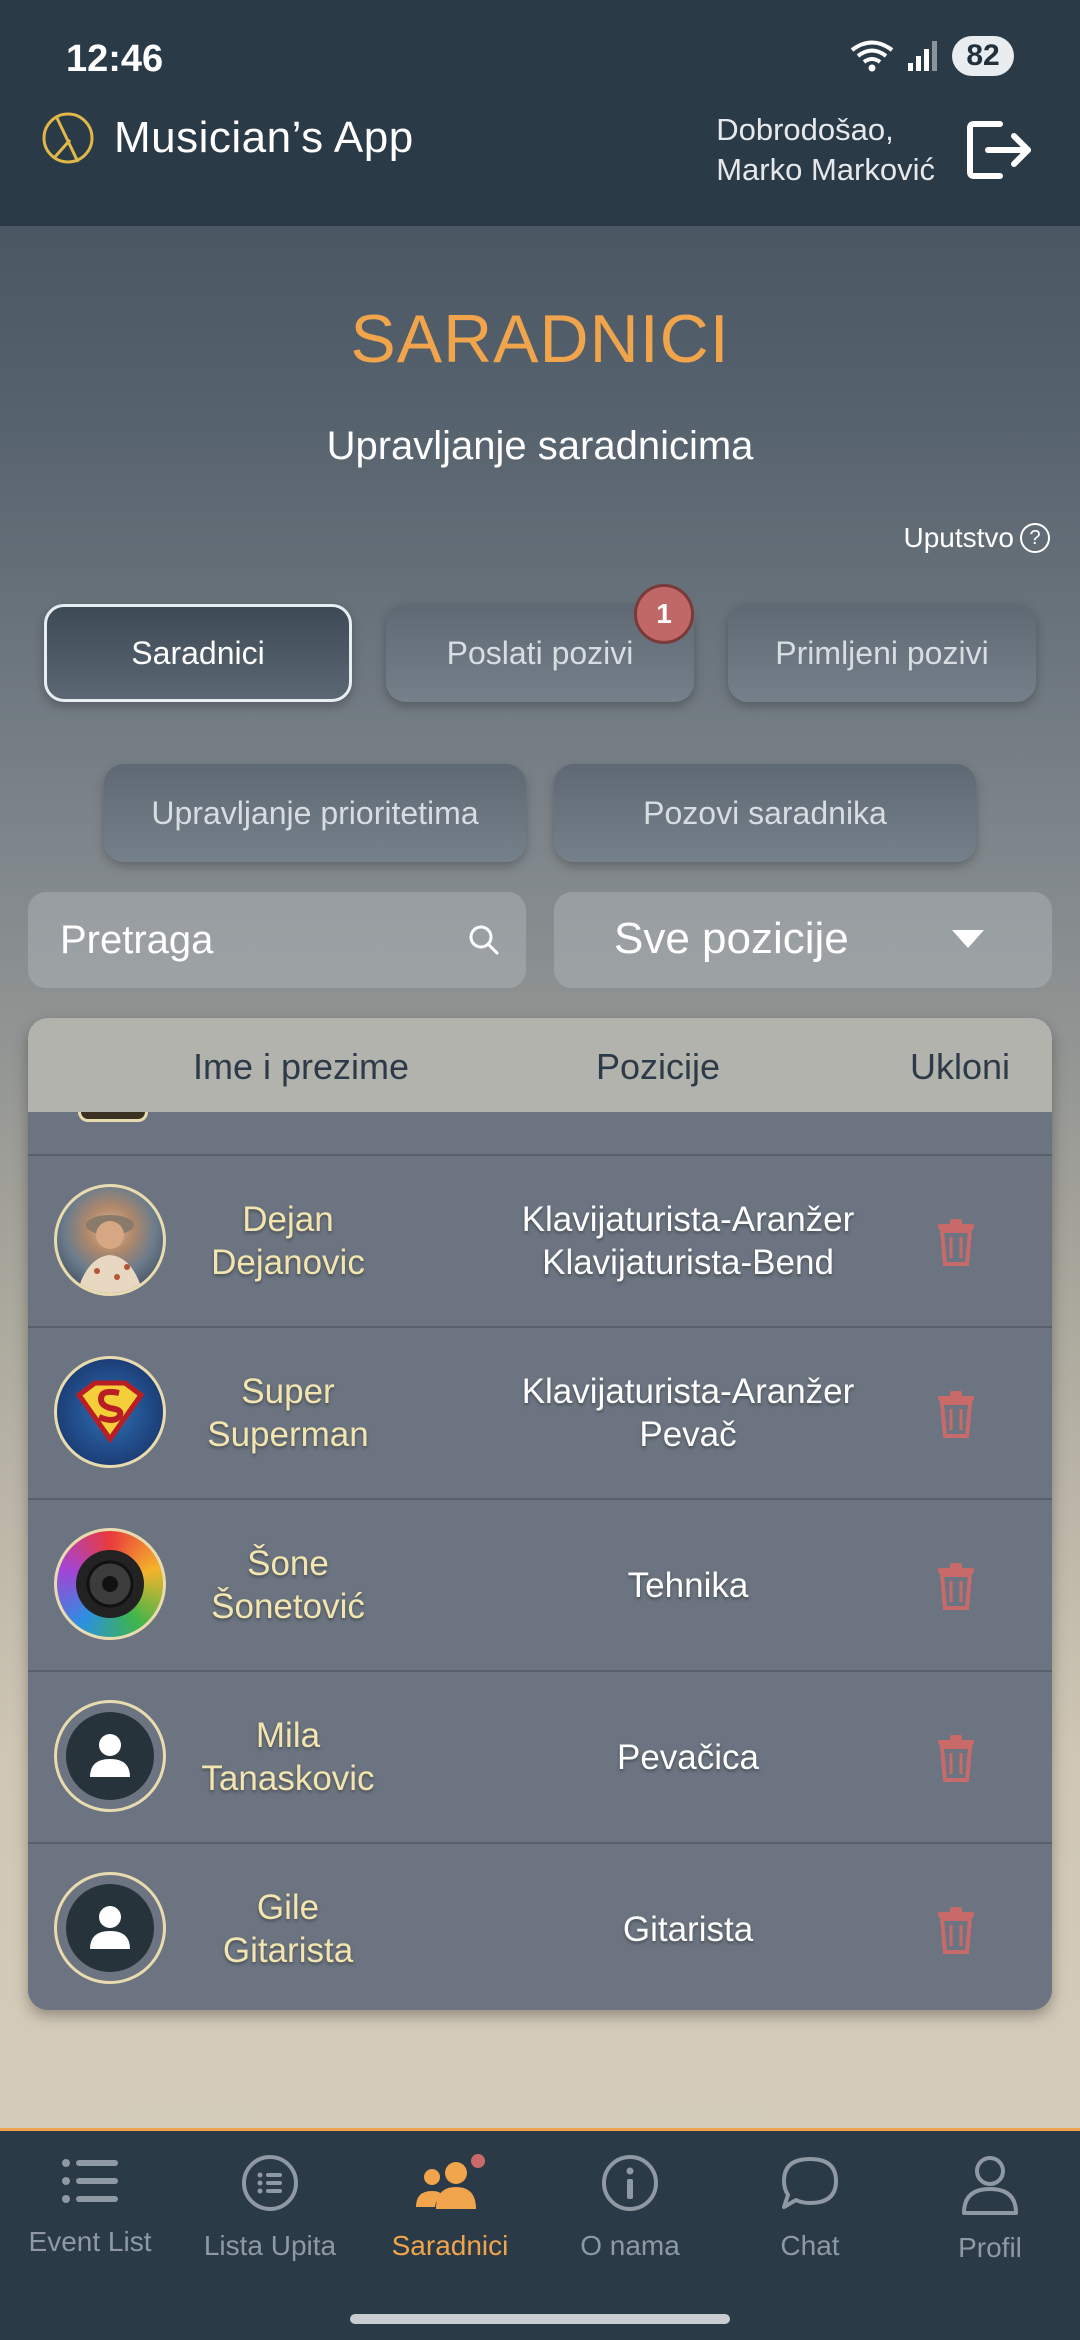 This screenshot has height=2340, width=1080. I want to click on collaborator-positions: Pevačica, so click(688, 1757).